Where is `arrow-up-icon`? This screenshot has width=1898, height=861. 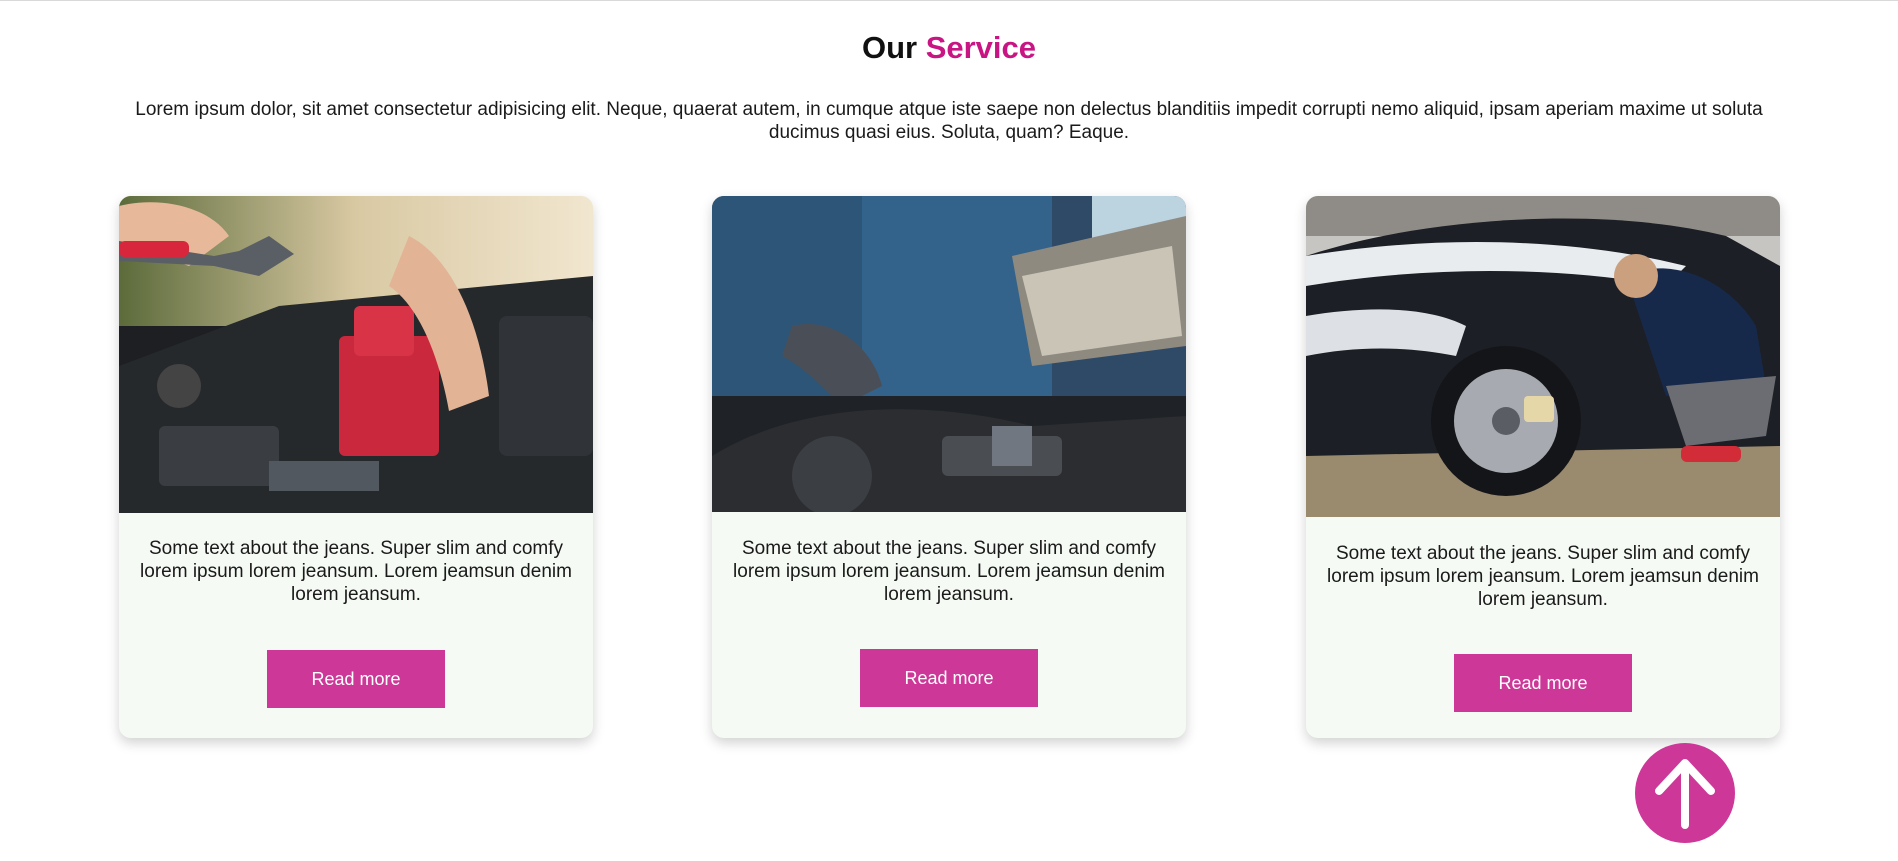
arrow-up-icon is located at coordinates (1685, 793).